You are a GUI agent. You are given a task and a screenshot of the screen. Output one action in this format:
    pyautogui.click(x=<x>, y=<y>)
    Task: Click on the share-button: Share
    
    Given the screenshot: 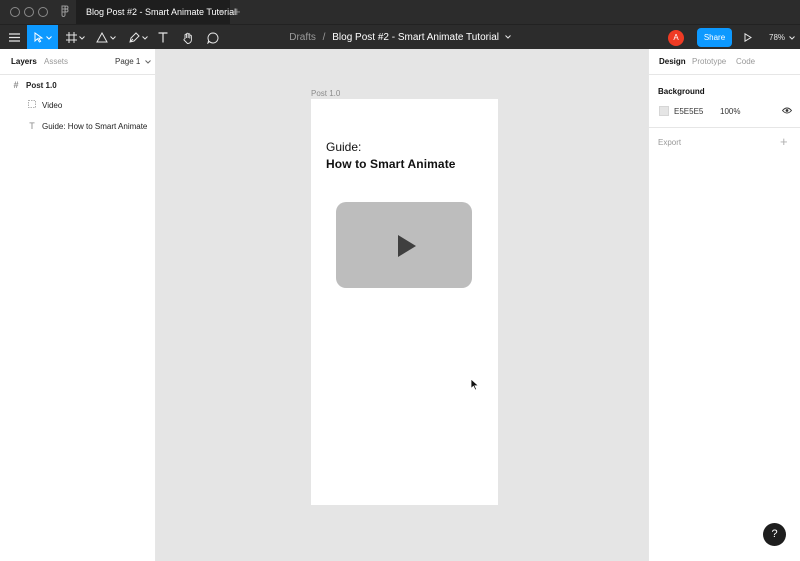 What is the action you would take?
    pyautogui.click(x=714, y=37)
    